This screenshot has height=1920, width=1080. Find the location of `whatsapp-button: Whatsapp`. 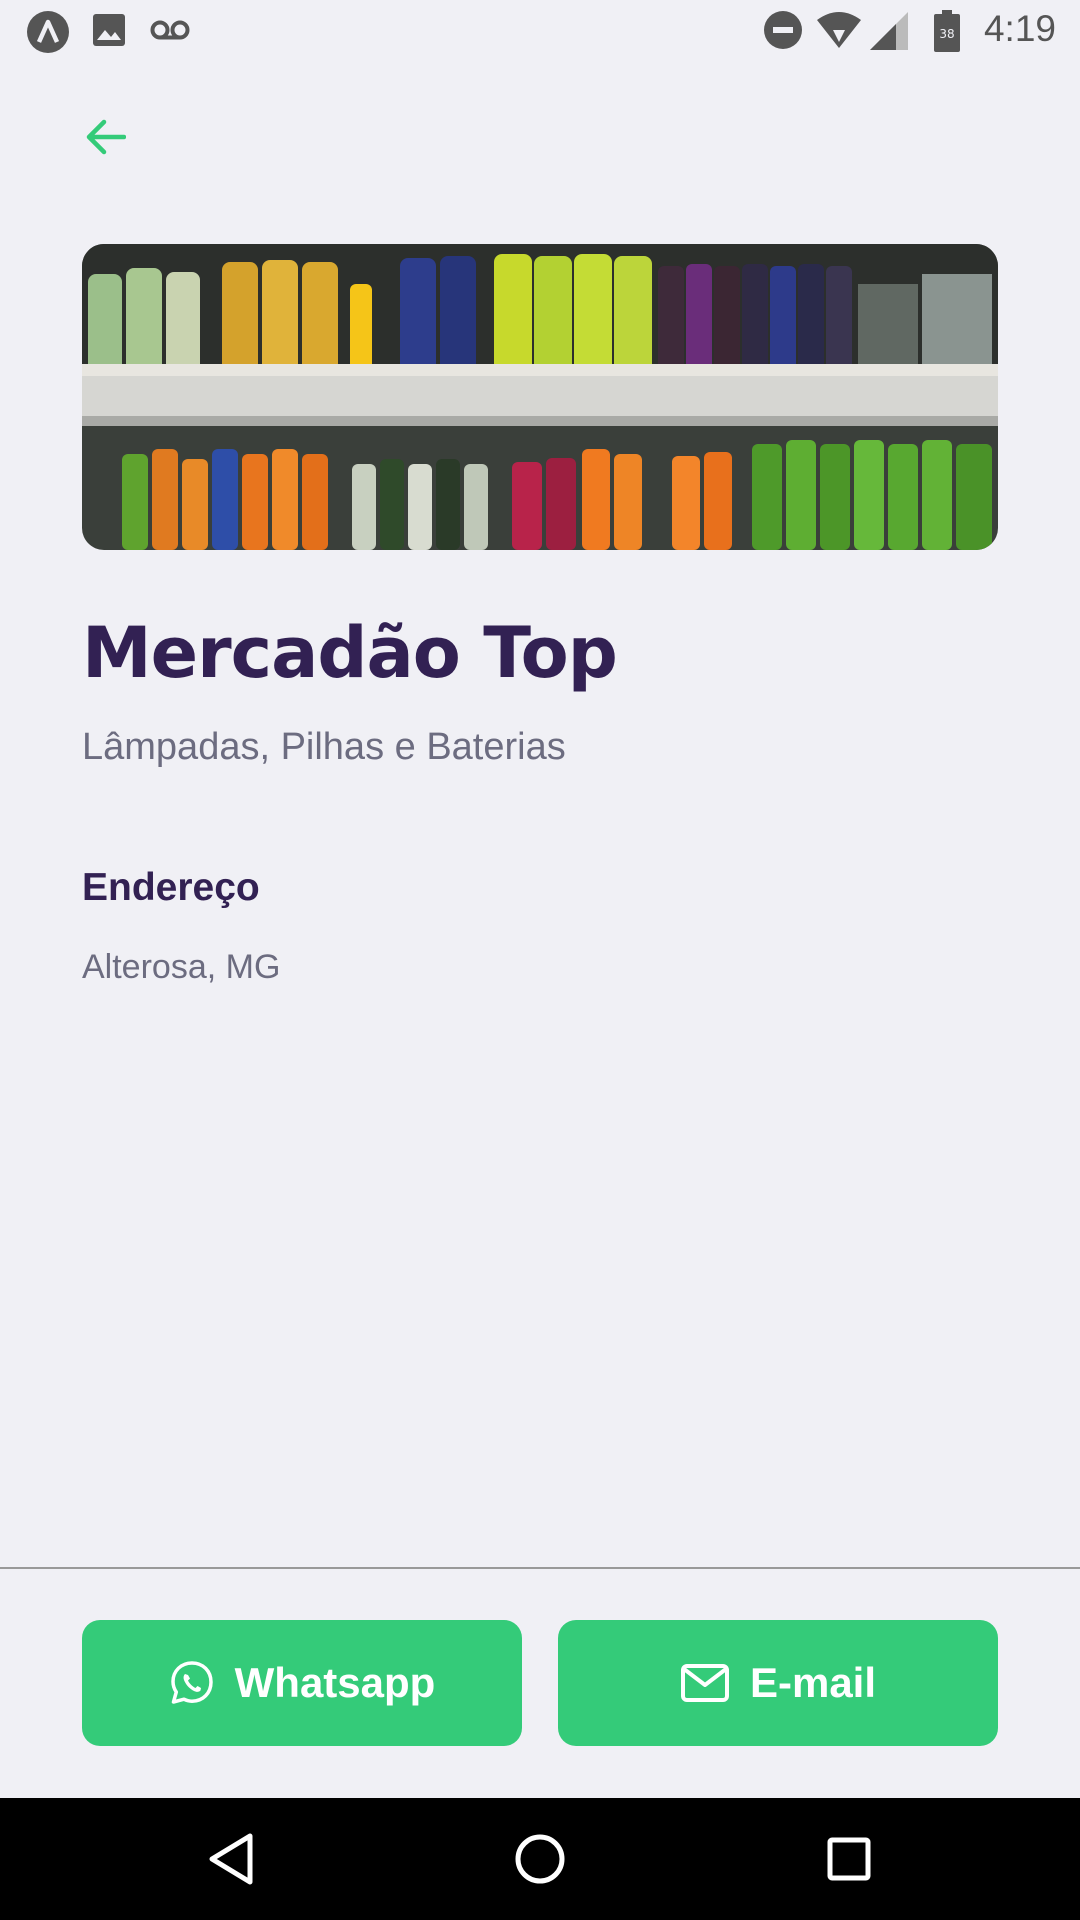

whatsapp-button: Whatsapp is located at coordinates (302, 1683).